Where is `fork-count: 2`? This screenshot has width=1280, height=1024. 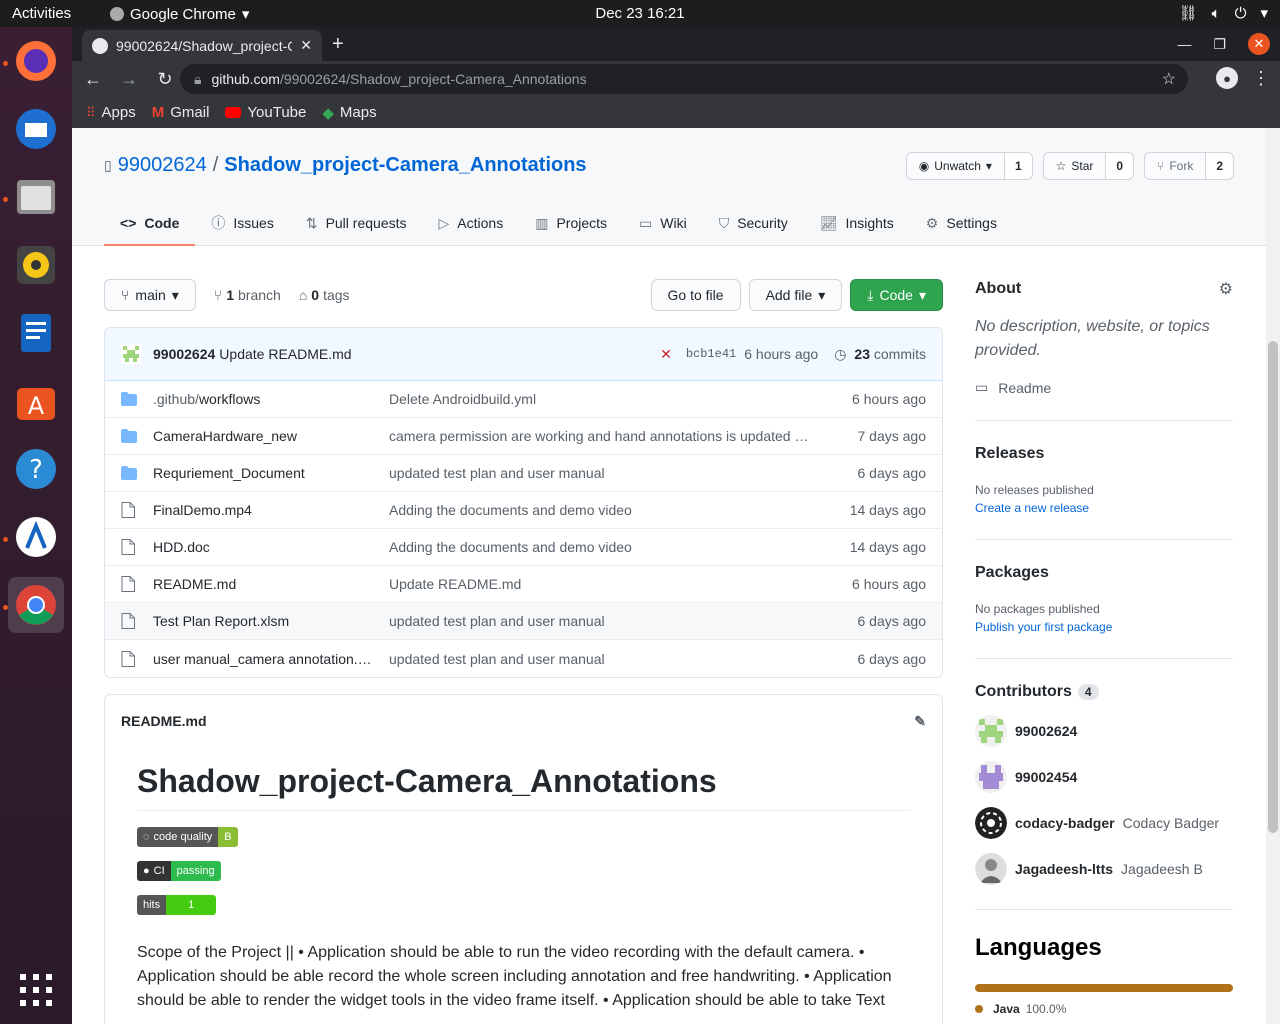
fork-count: 2 is located at coordinates (1219, 166).